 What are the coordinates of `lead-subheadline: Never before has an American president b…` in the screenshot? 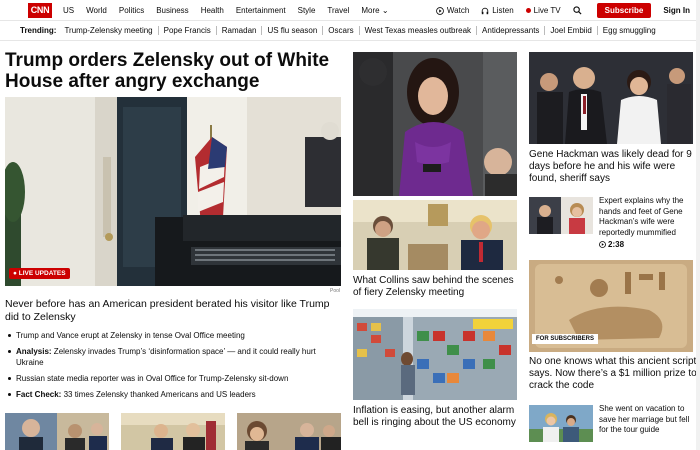 It's located at (175, 311).